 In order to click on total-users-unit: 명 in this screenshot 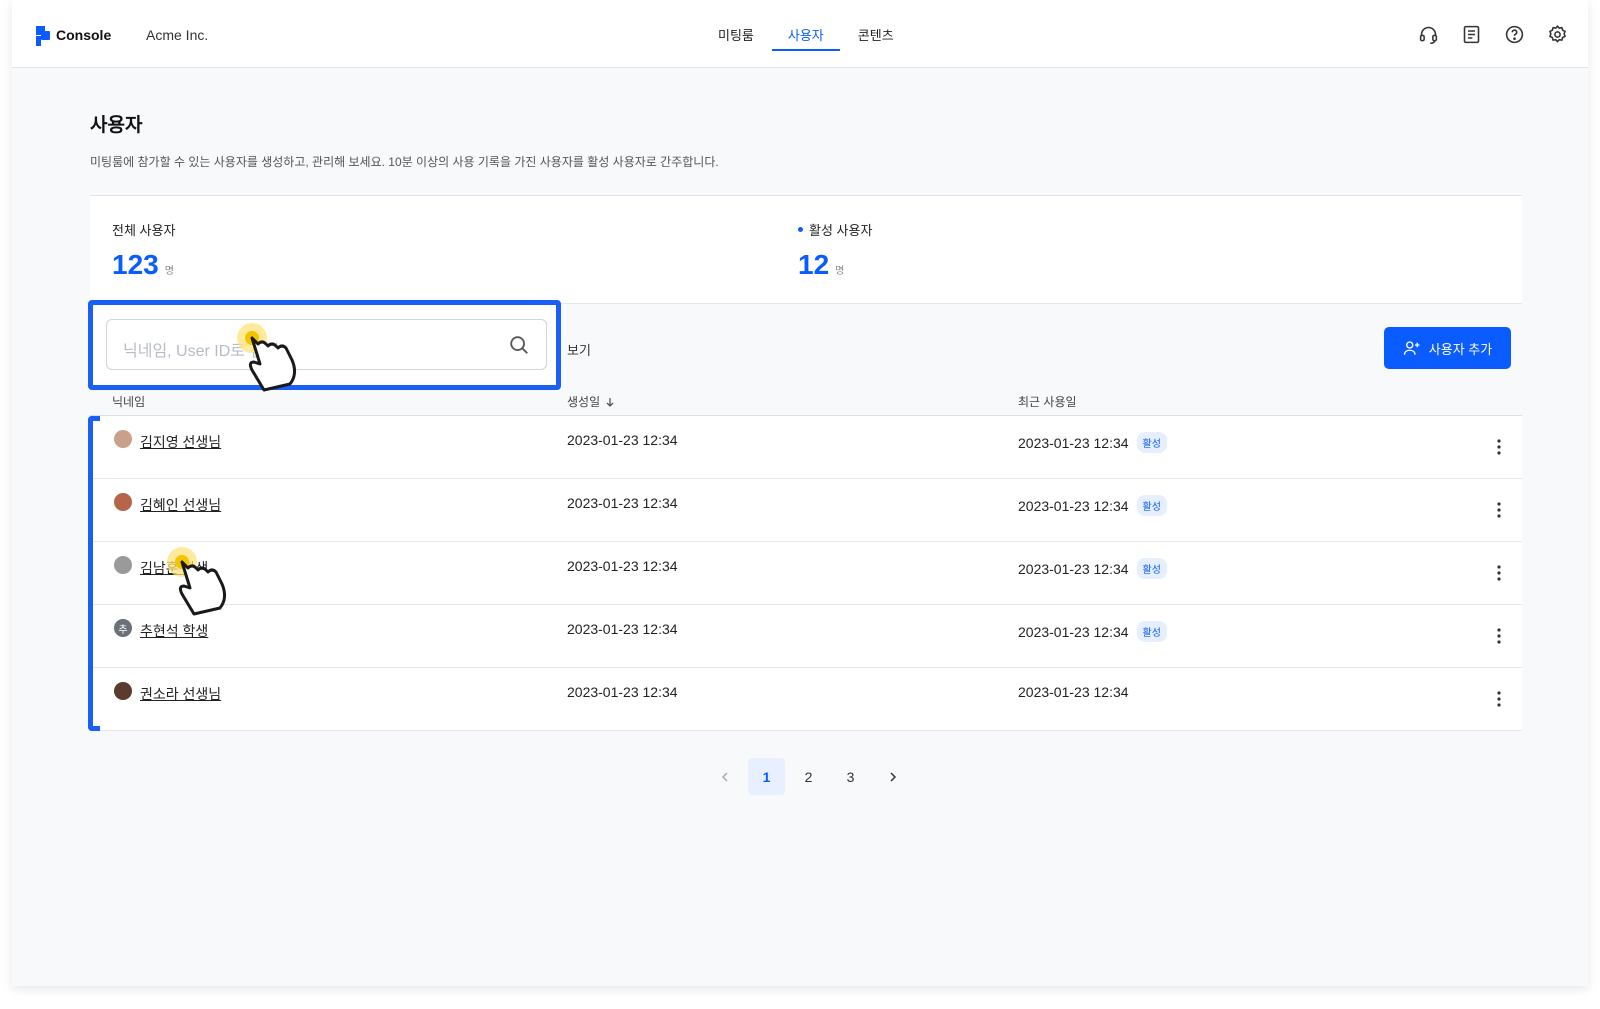, I will do `click(169, 271)`.